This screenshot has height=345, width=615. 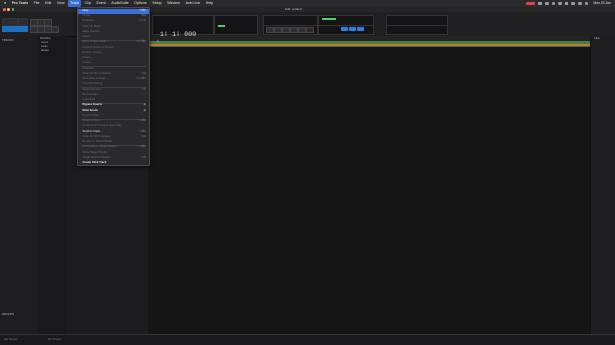 I want to click on track-menu-item: Composite to Target Playlist⌥⌘V, so click(x=113, y=147).